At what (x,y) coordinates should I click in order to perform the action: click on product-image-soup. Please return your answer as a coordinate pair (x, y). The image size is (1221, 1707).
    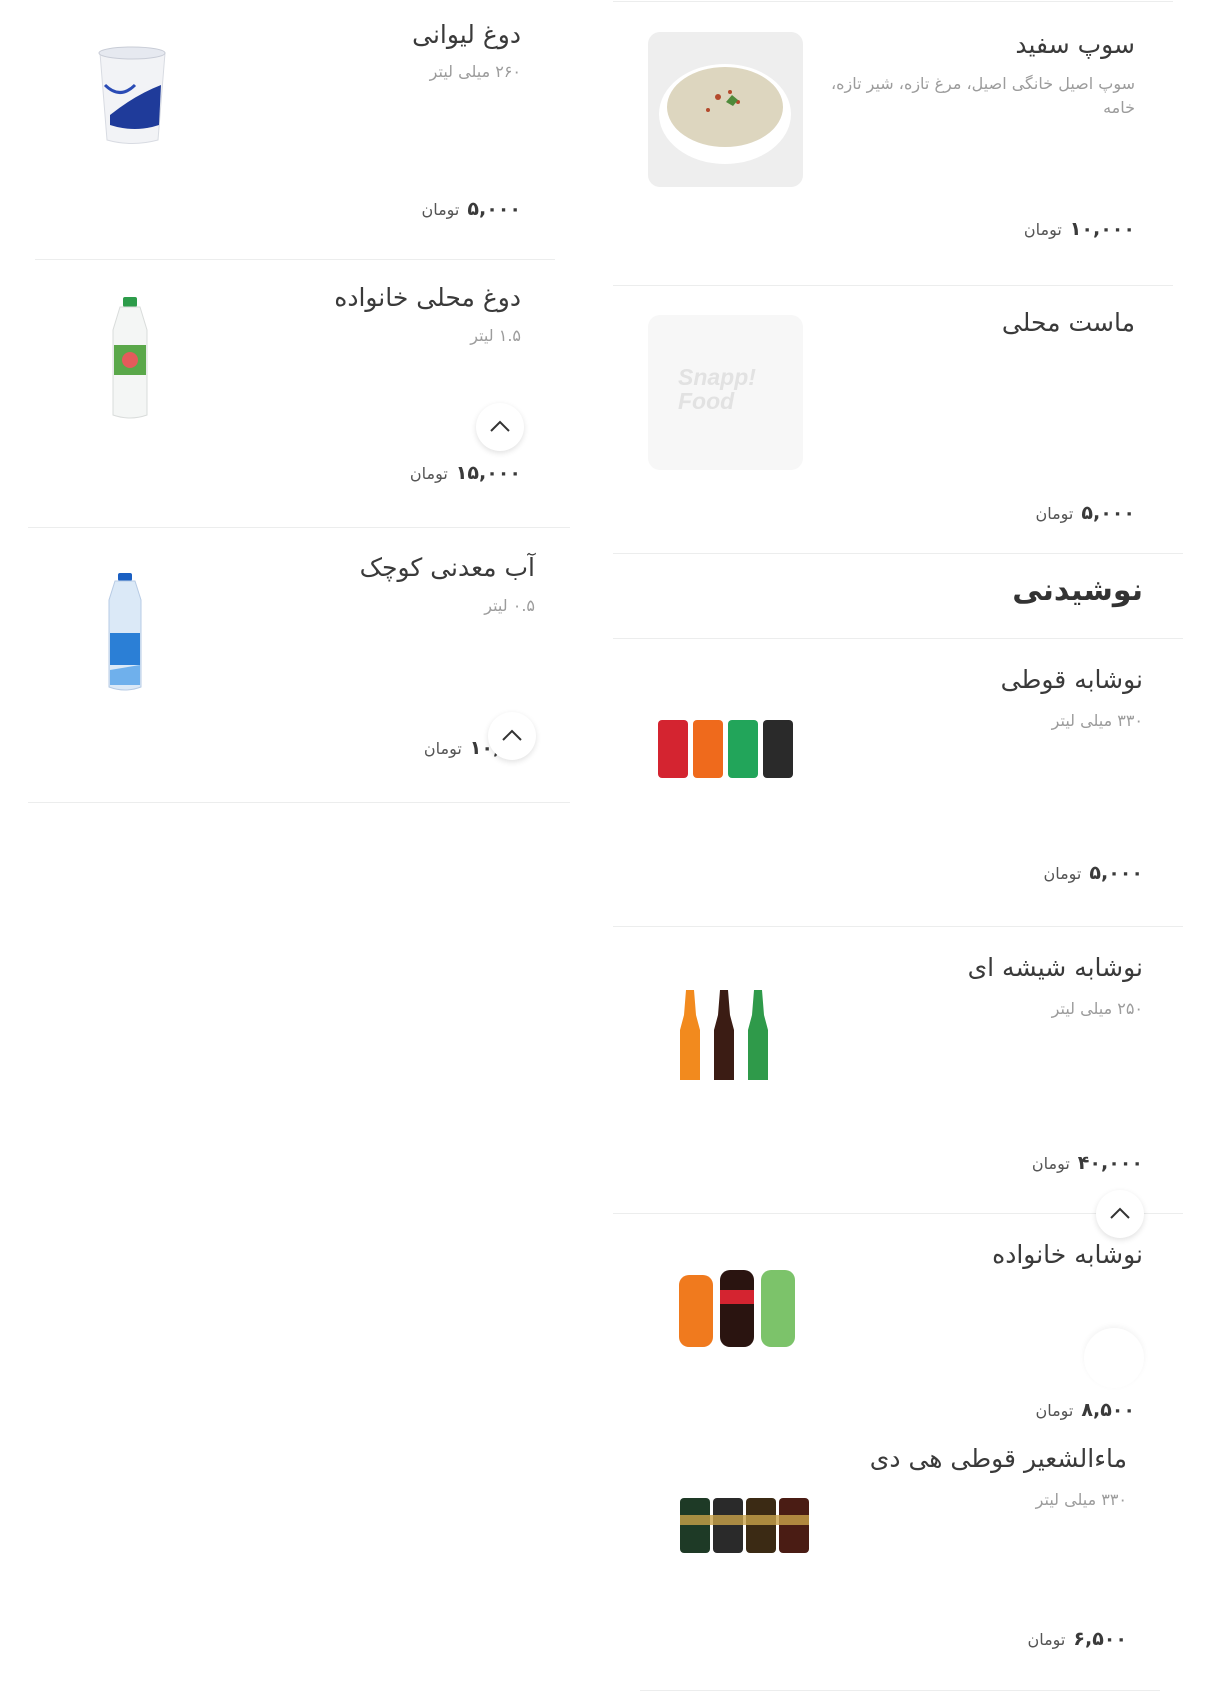
    Looking at the image, I should click on (725, 109).